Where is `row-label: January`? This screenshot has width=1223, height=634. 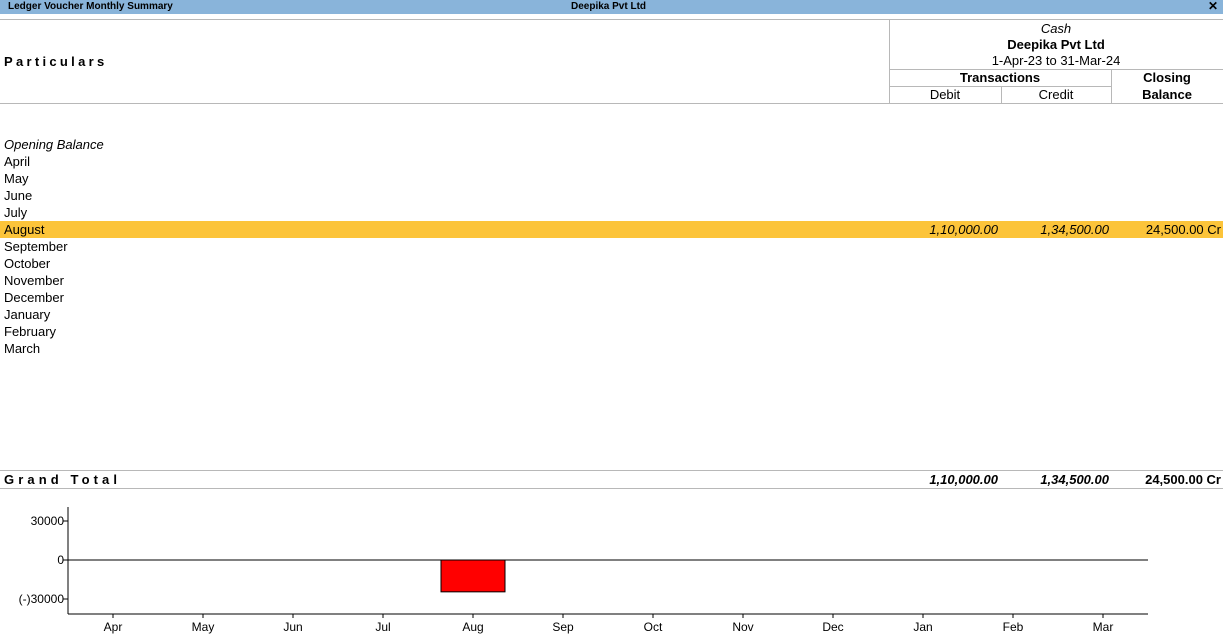 row-label: January is located at coordinates (27, 314).